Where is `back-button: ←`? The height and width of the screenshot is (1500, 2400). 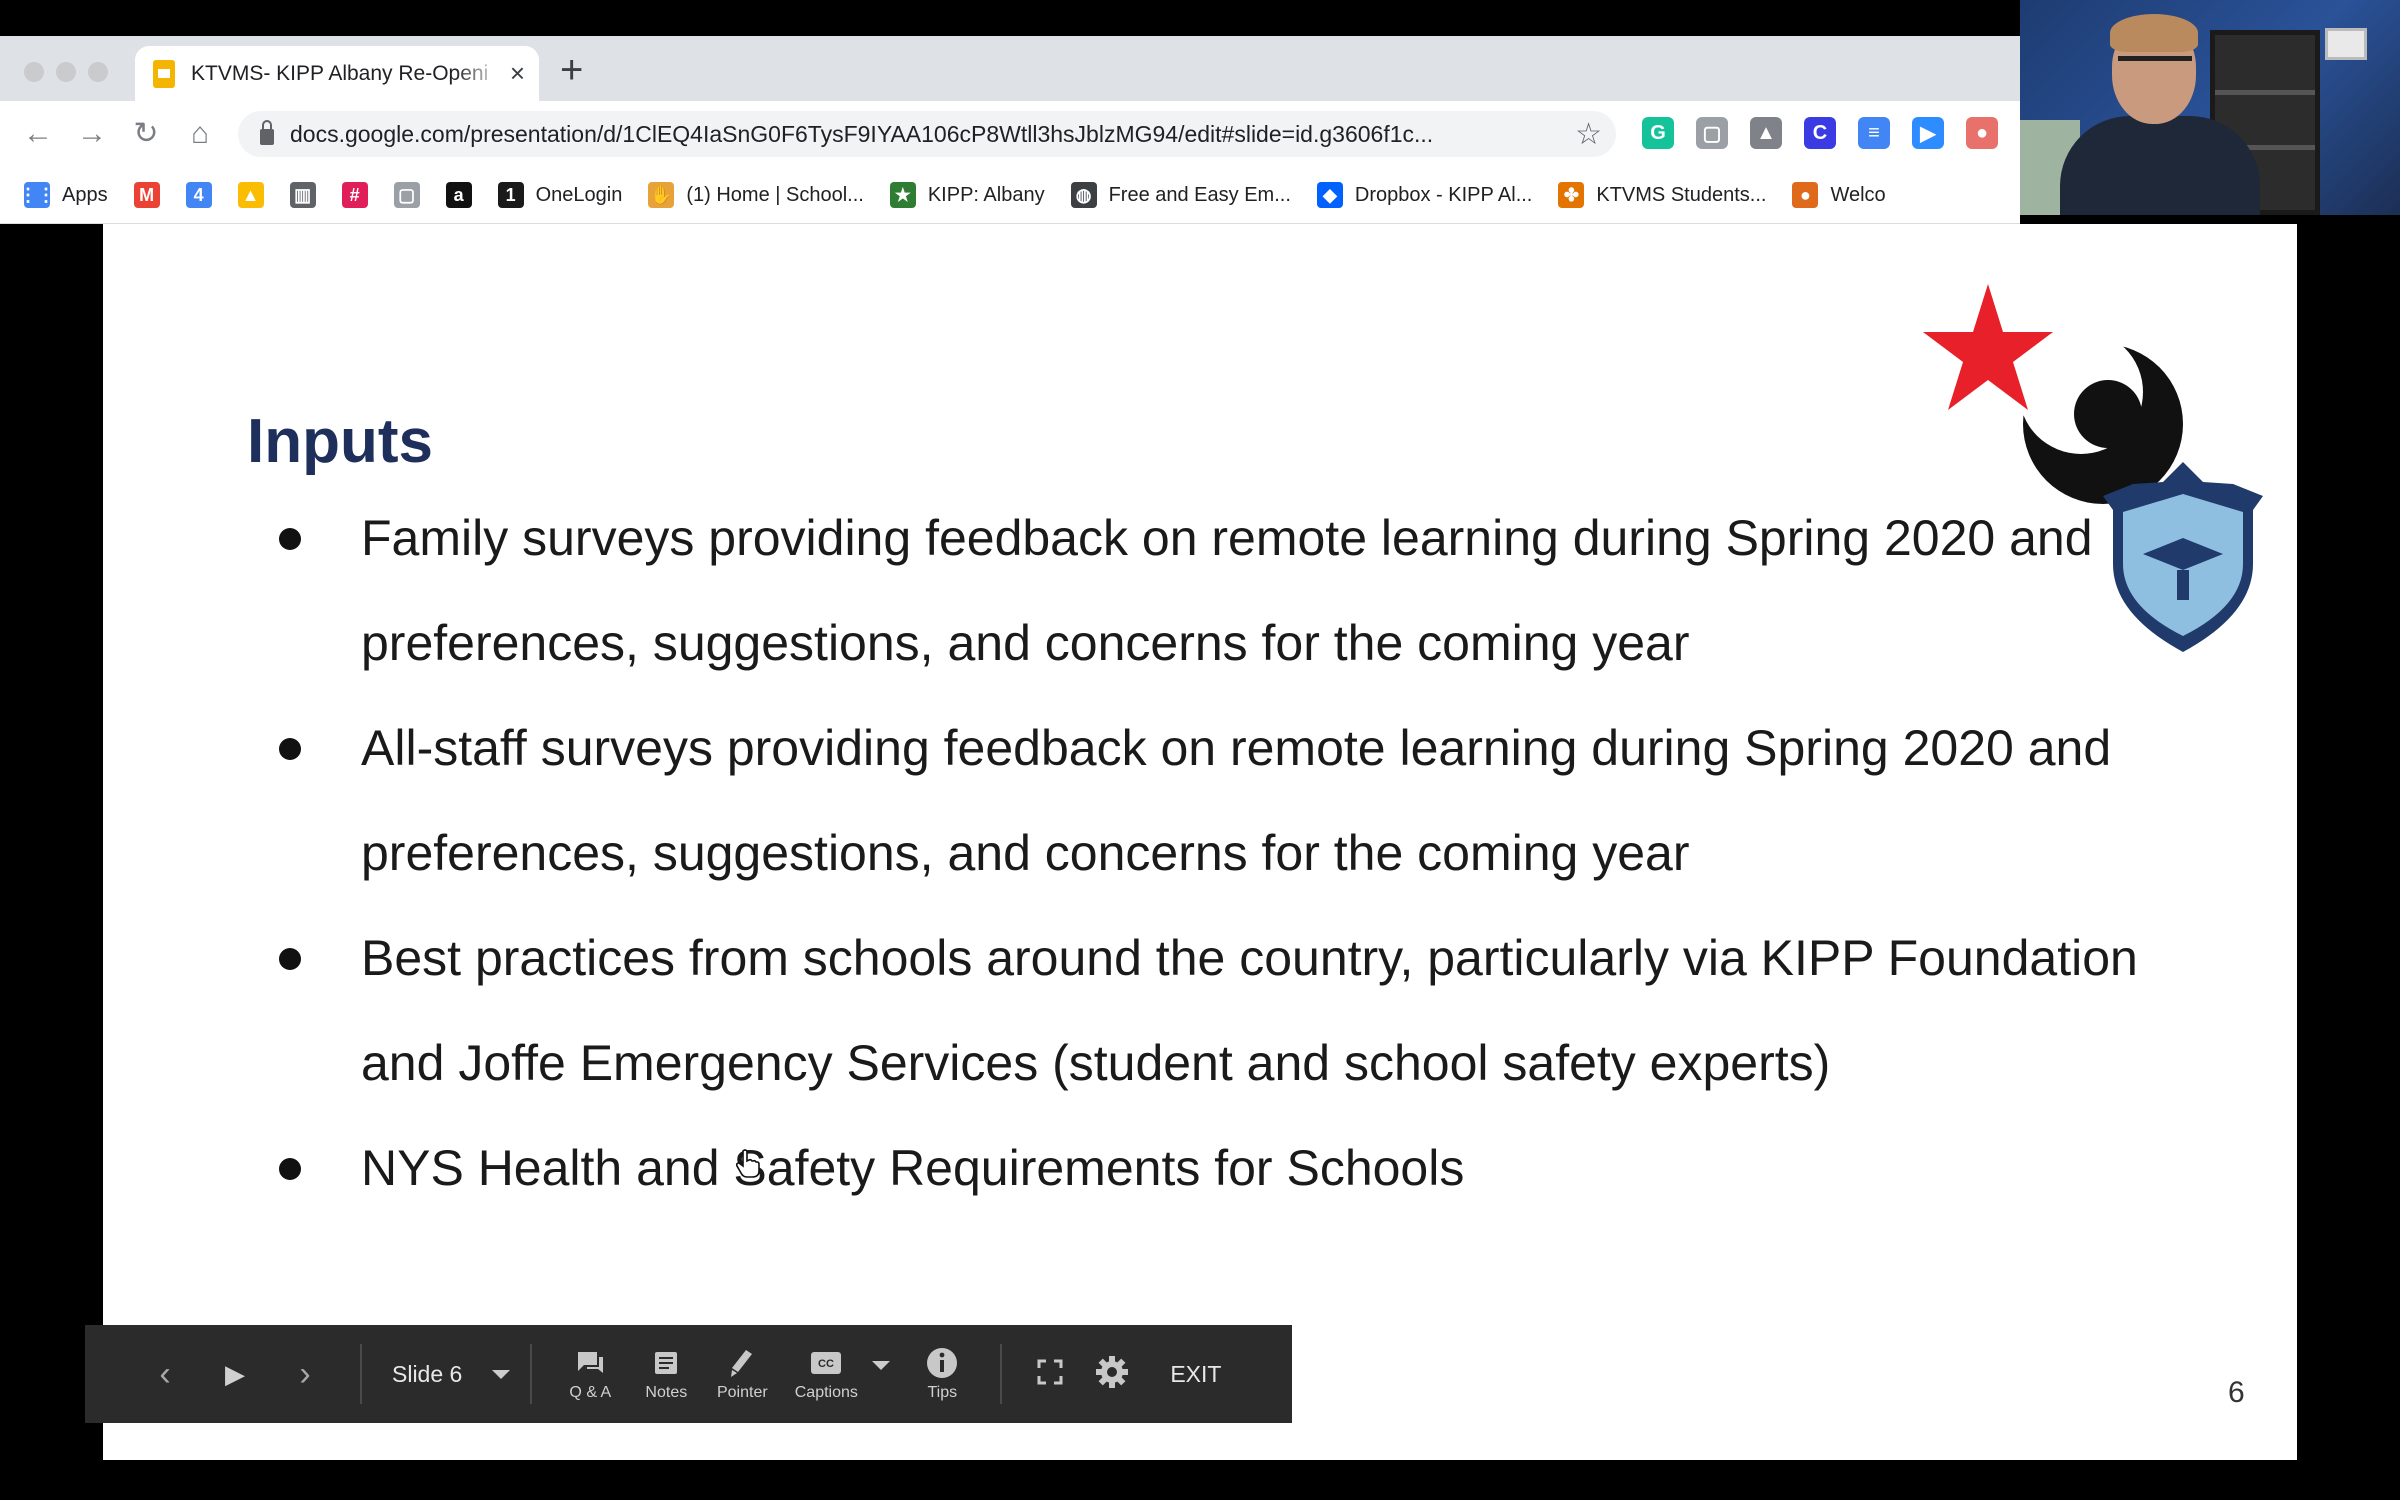 back-button: ← is located at coordinates (38, 134).